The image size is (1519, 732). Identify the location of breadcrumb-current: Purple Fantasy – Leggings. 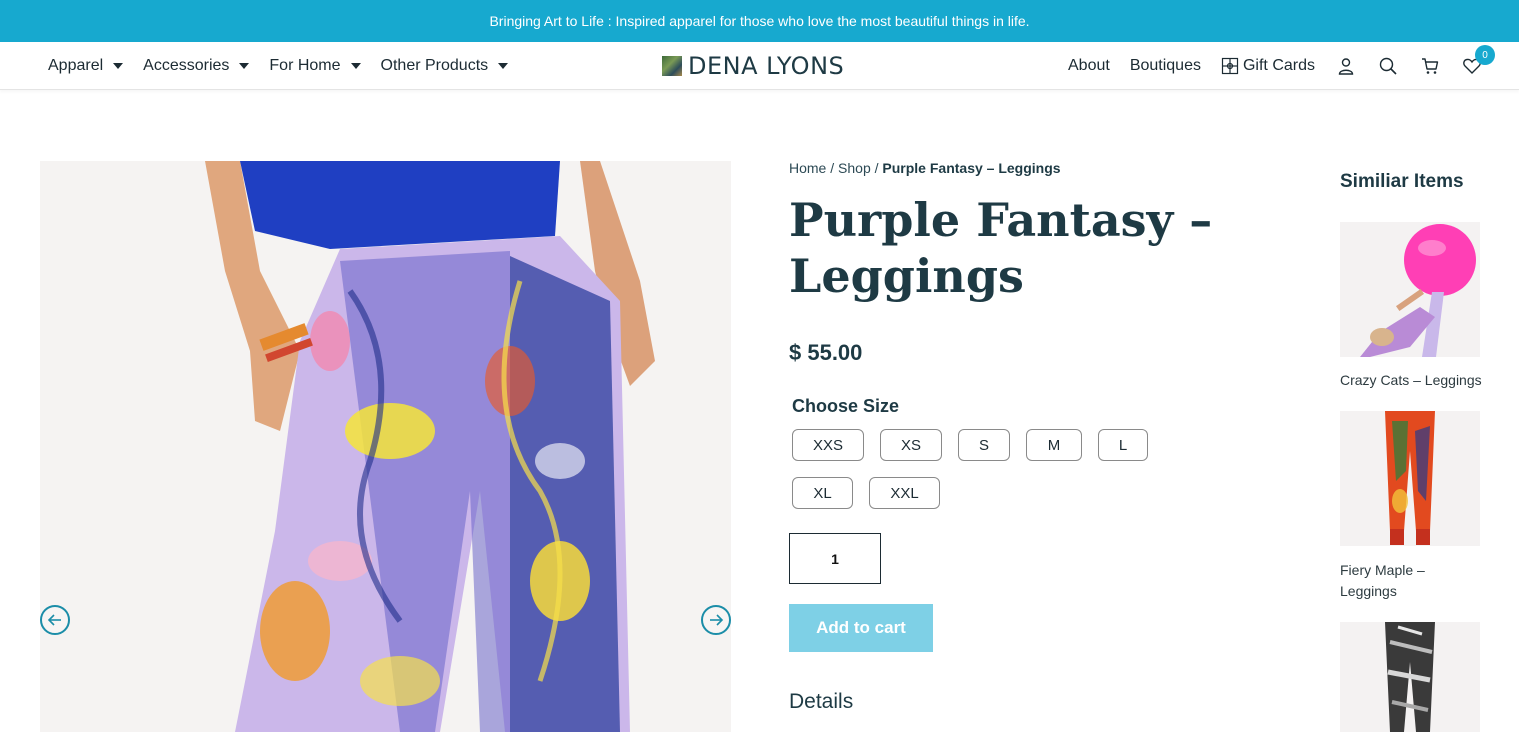
(971, 168).